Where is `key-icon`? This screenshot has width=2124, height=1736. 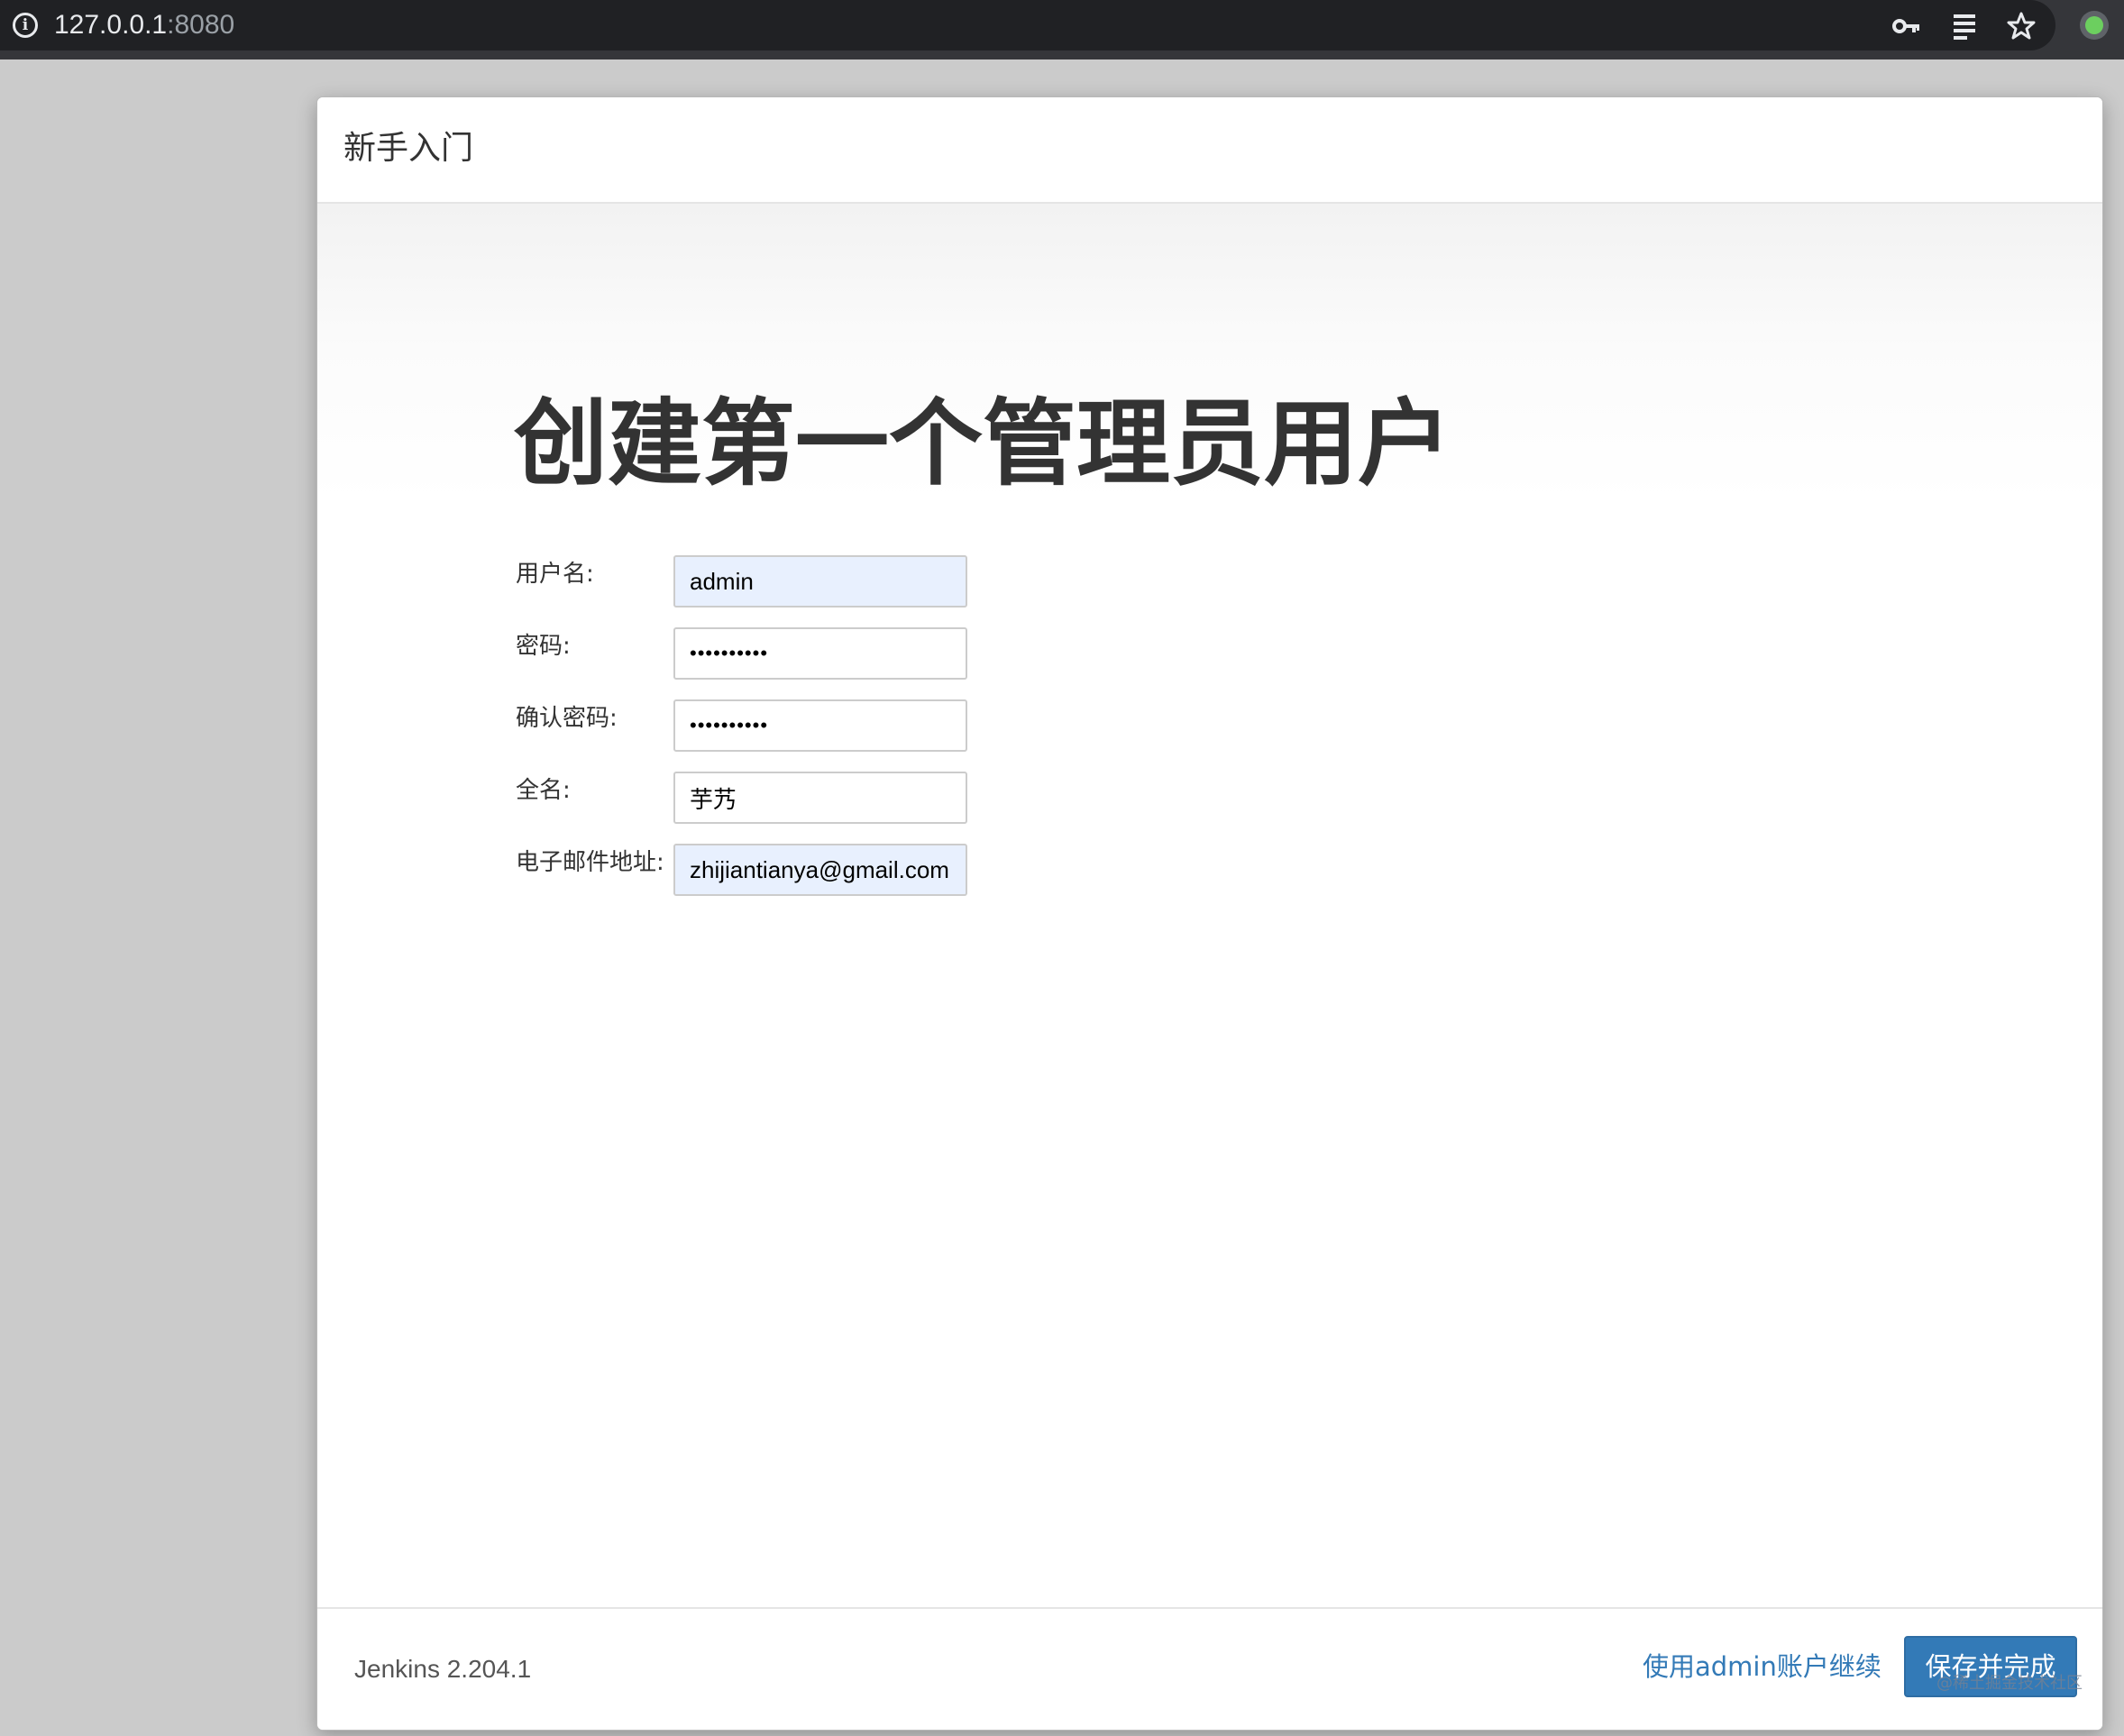
key-icon is located at coordinates (1906, 26).